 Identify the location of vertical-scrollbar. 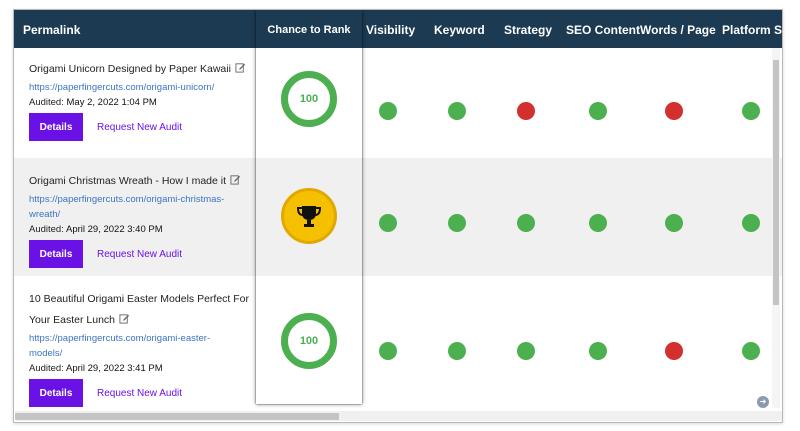
(776, 228).